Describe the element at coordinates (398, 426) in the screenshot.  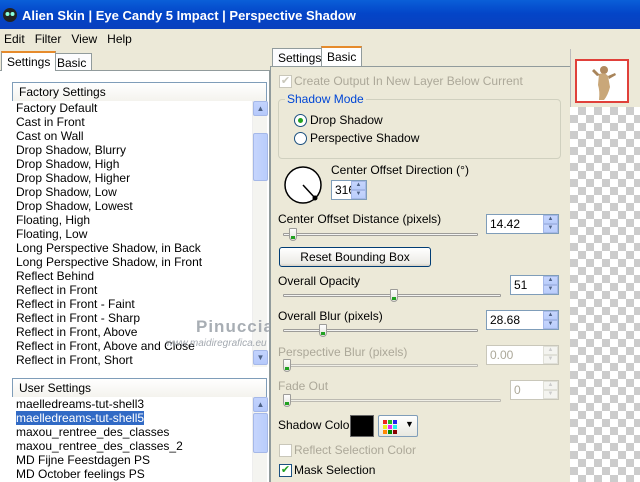
I see `color-picker-button: ▼` at that location.